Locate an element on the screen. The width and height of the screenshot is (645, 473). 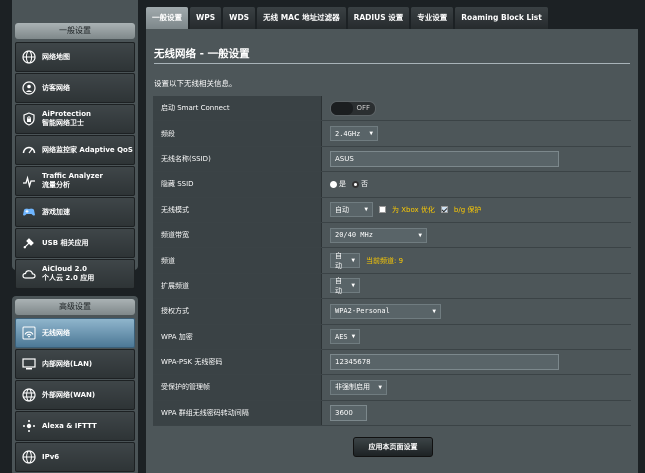
sidebar-advanced-item-2: 外部网络(WAN) is located at coordinates (75, 395).